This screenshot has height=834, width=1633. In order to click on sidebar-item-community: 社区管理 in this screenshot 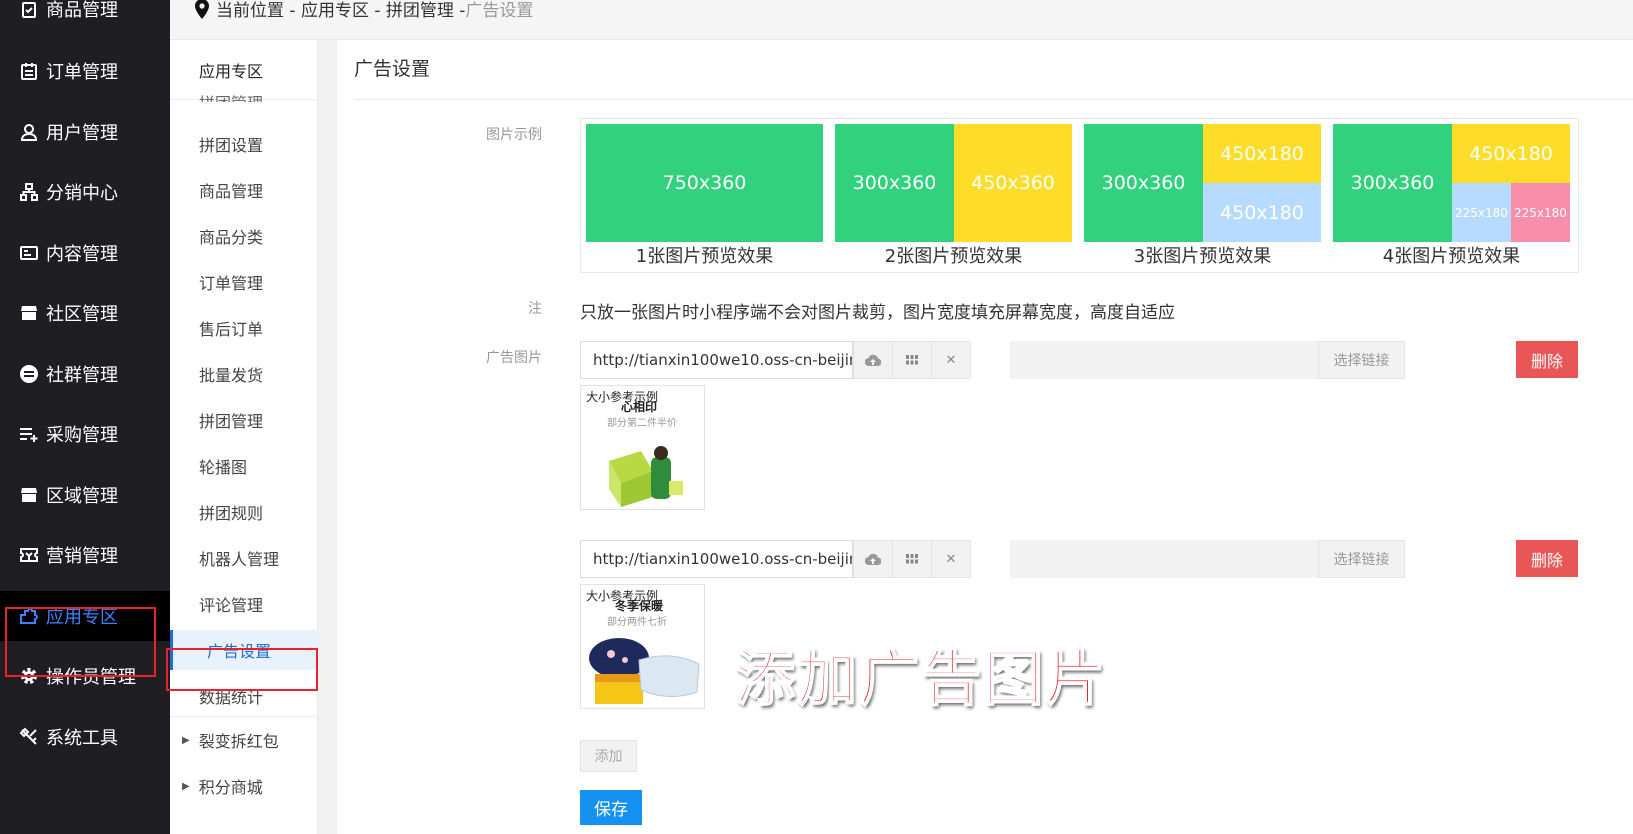, I will do `click(85, 313)`.